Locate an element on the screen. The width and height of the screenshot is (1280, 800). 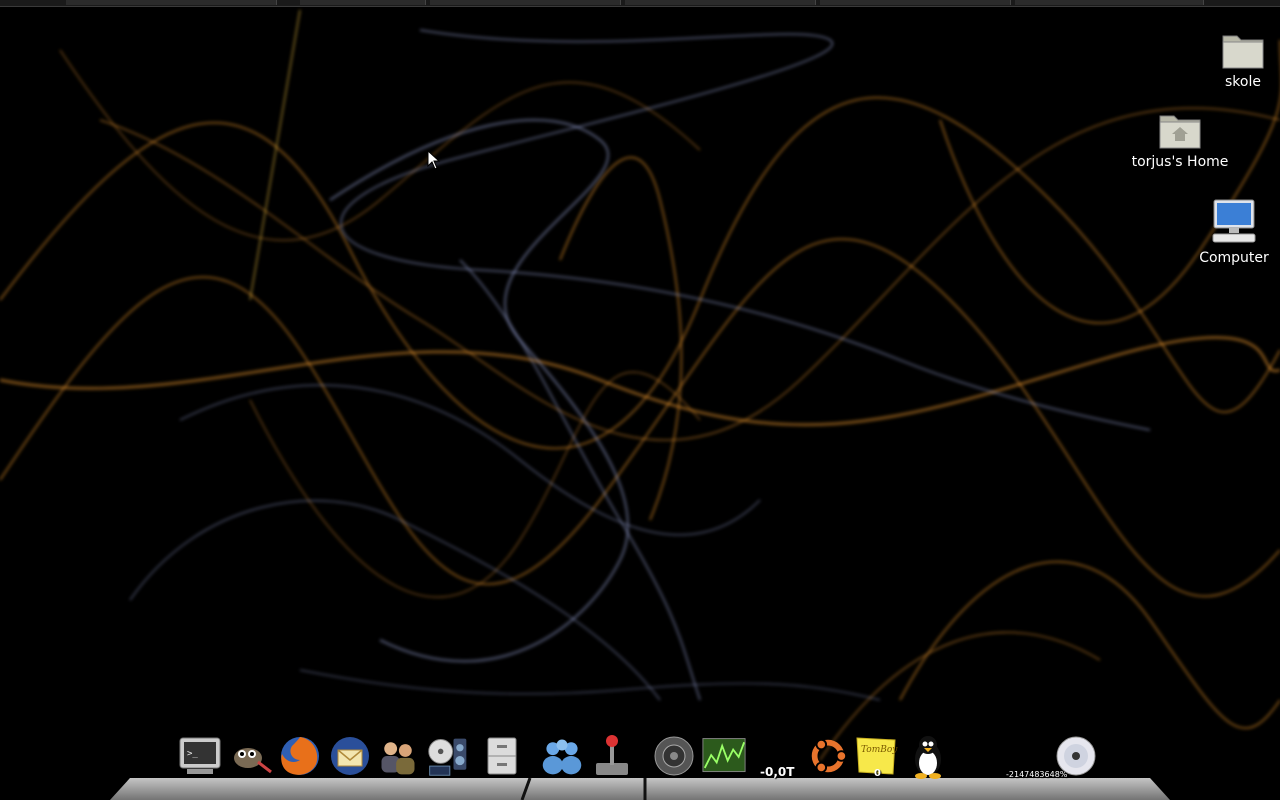
media-player-icon is located at coordinates (447, 757).